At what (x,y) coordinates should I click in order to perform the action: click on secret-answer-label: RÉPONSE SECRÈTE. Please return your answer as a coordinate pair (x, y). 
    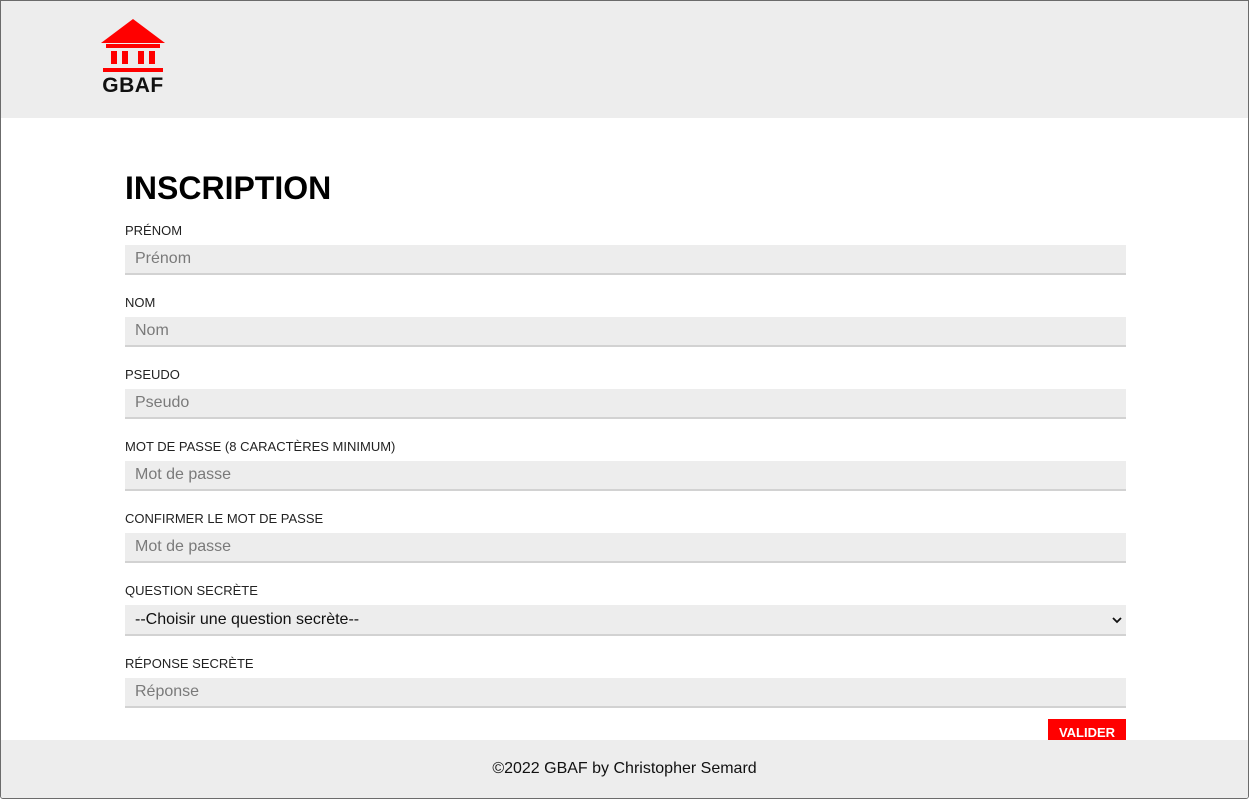
    Looking at the image, I should click on (189, 663).